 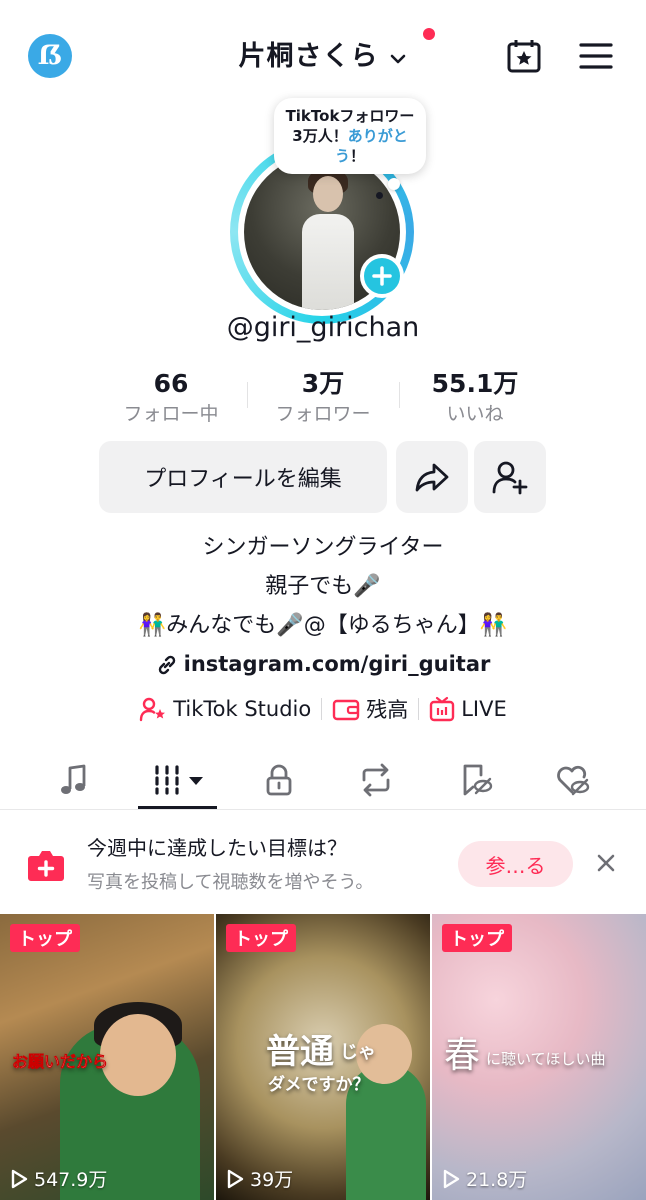 I want to click on bubble-text-end: ！, so click(x=358, y=156).